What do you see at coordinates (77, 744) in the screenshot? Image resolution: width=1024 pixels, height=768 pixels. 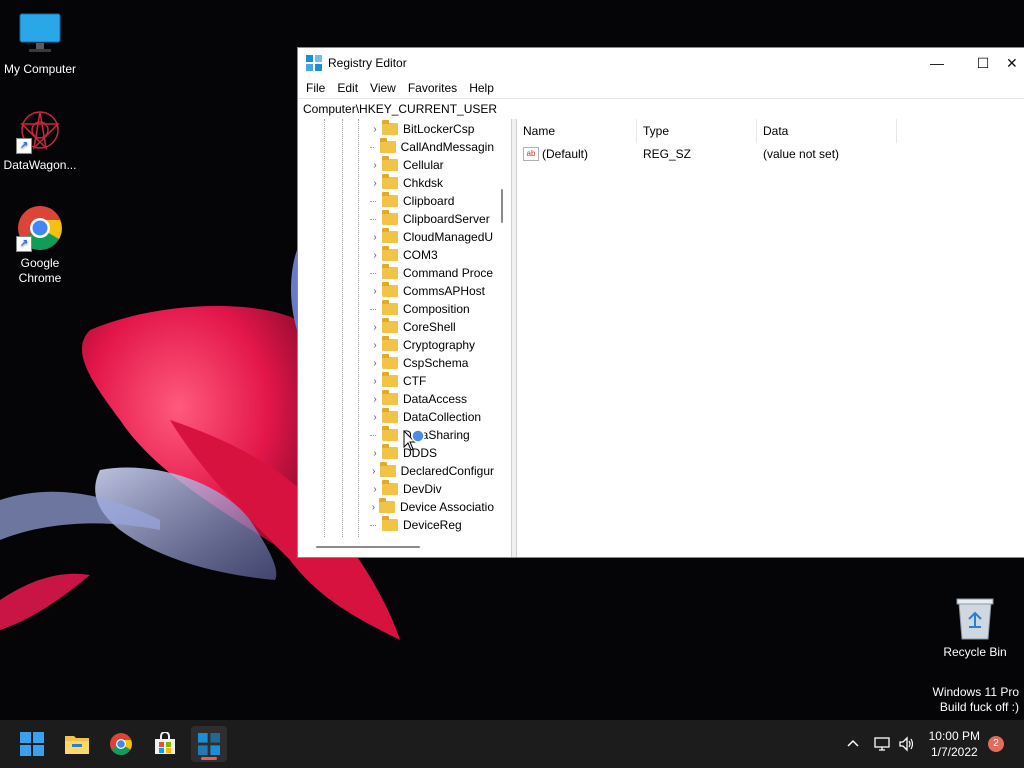 I see `taskbar-file-explorer` at bounding box center [77, 744].